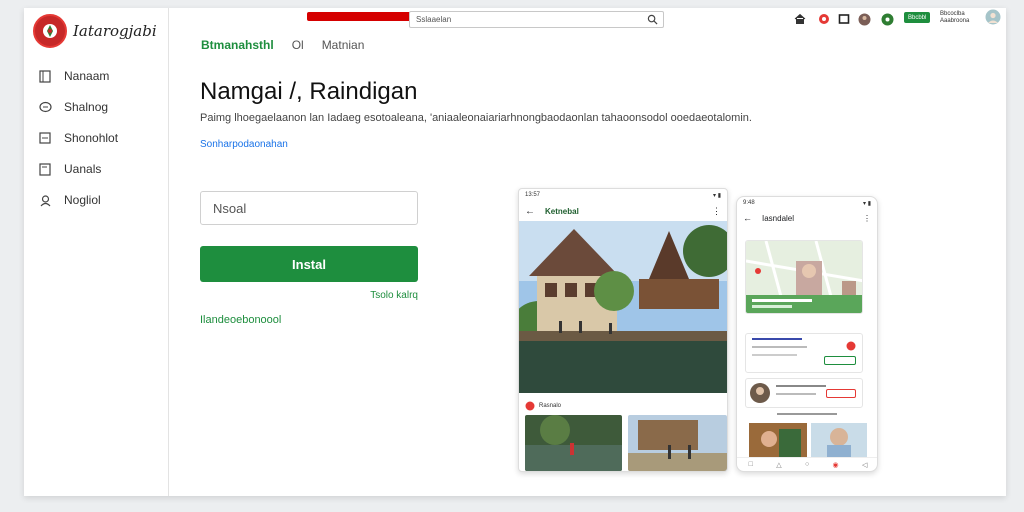 The width and height of the screenshot is (1024, 512). Describe the element at coordinates (86, 107) in the screenshot. I see `sidebar-item-label: Shalnog` at that location.